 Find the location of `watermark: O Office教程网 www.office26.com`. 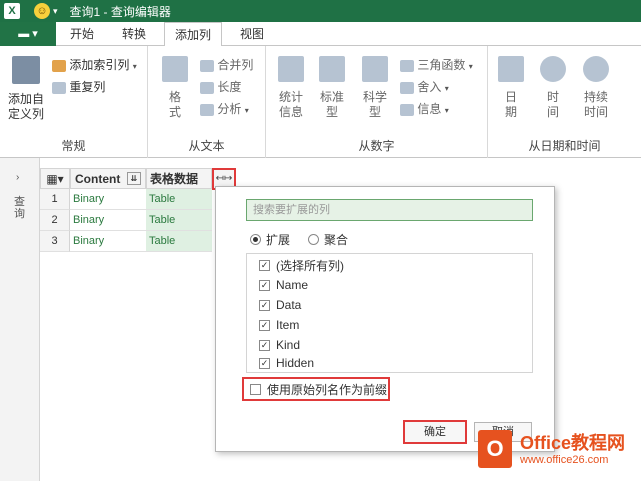

watermark: O Office教程网 www.office26.com is located at coordinates (558, 450).